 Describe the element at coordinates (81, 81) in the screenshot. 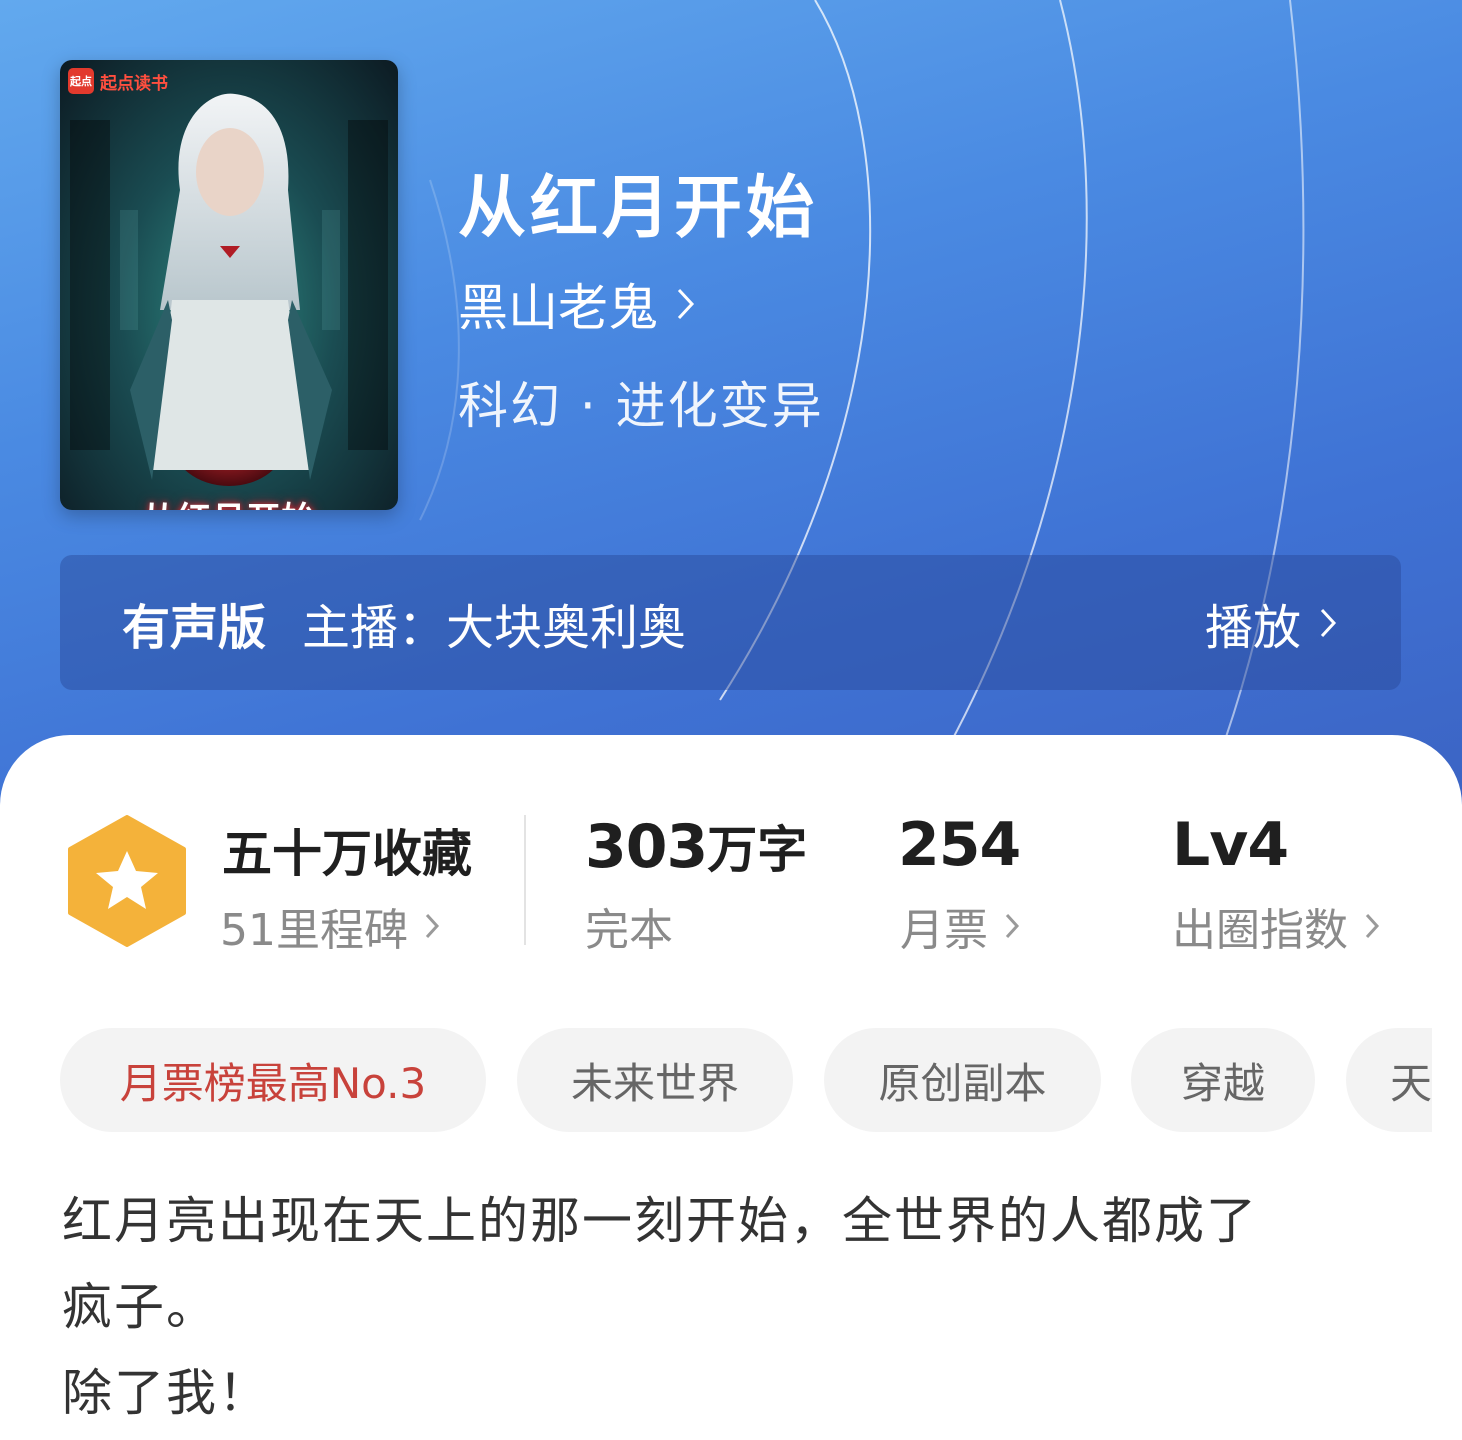

I see `qidian-logo-icon: 起点` at that location.